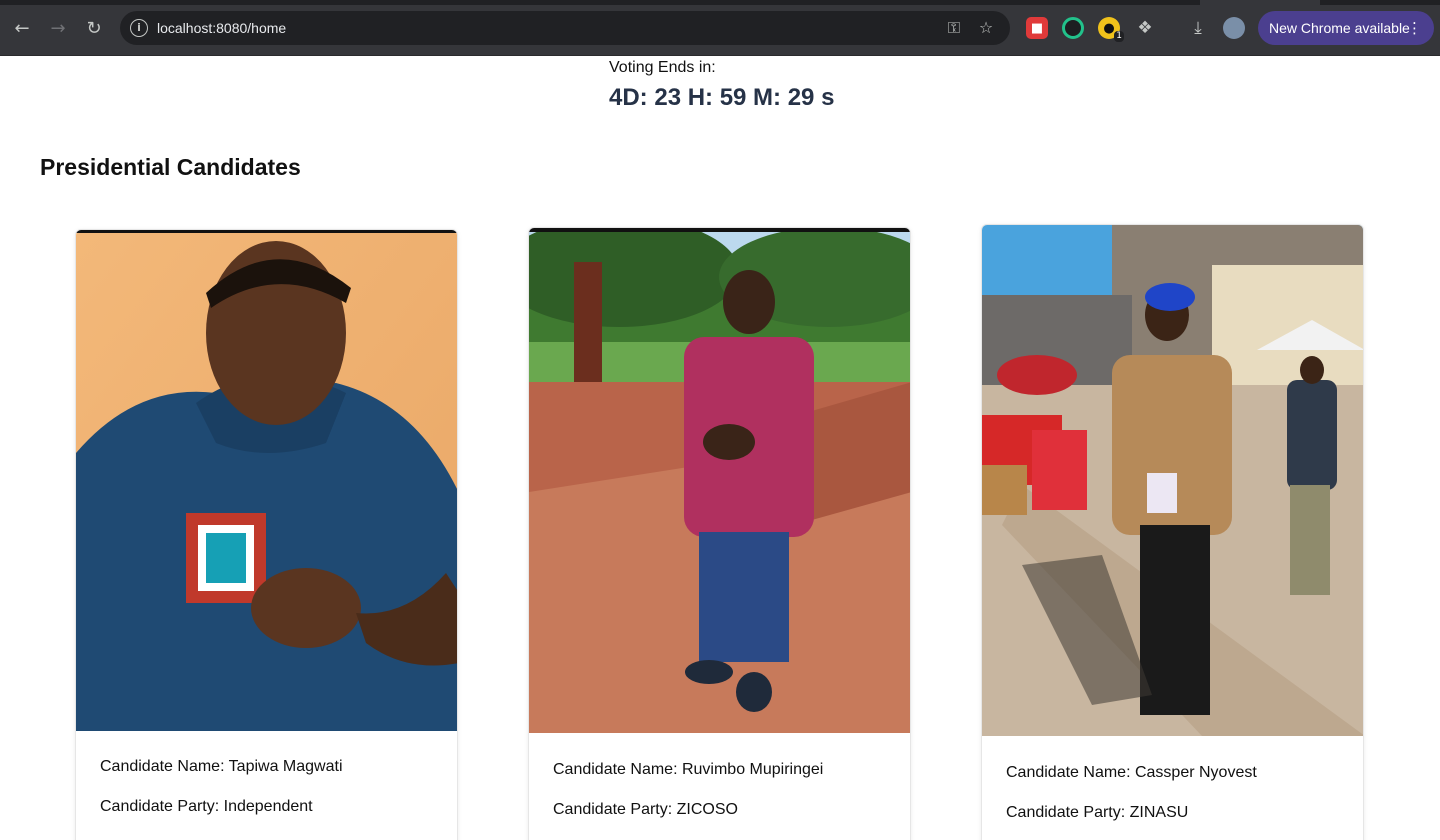 The width and height of the screenshot is (1440, 840). Describe the element at coordinates (22, 28) in the screenshot. I see `back-icon: ←` at that location.